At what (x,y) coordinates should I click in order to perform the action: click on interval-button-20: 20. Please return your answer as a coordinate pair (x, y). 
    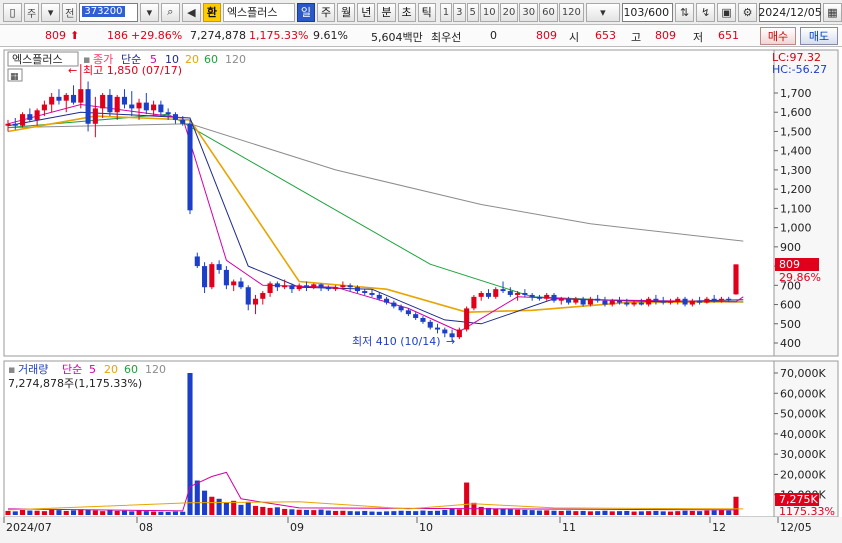
    Looking at the image, I should click on (509, 12).